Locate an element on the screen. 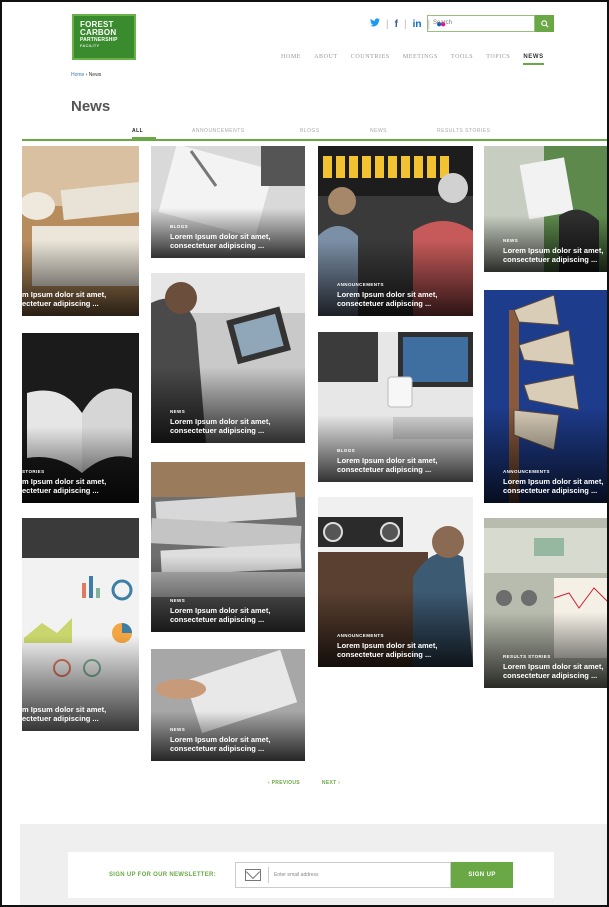 Image resolution: width=609 pixels, height=907 pixels. search-icon is located at coordinates (544, 23).